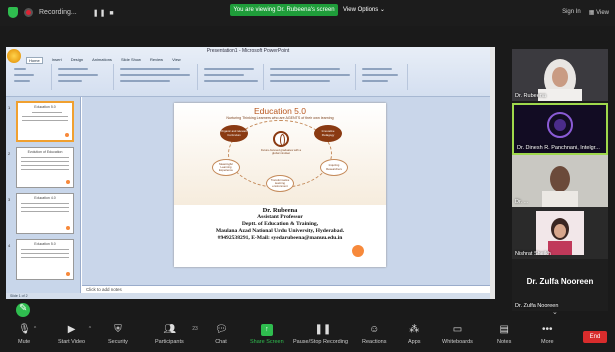 The height and width of the screenshot is (352, 615). Describe the element at coordinates (602, 13) in the screenshot. I see `view-label: View` at that location.